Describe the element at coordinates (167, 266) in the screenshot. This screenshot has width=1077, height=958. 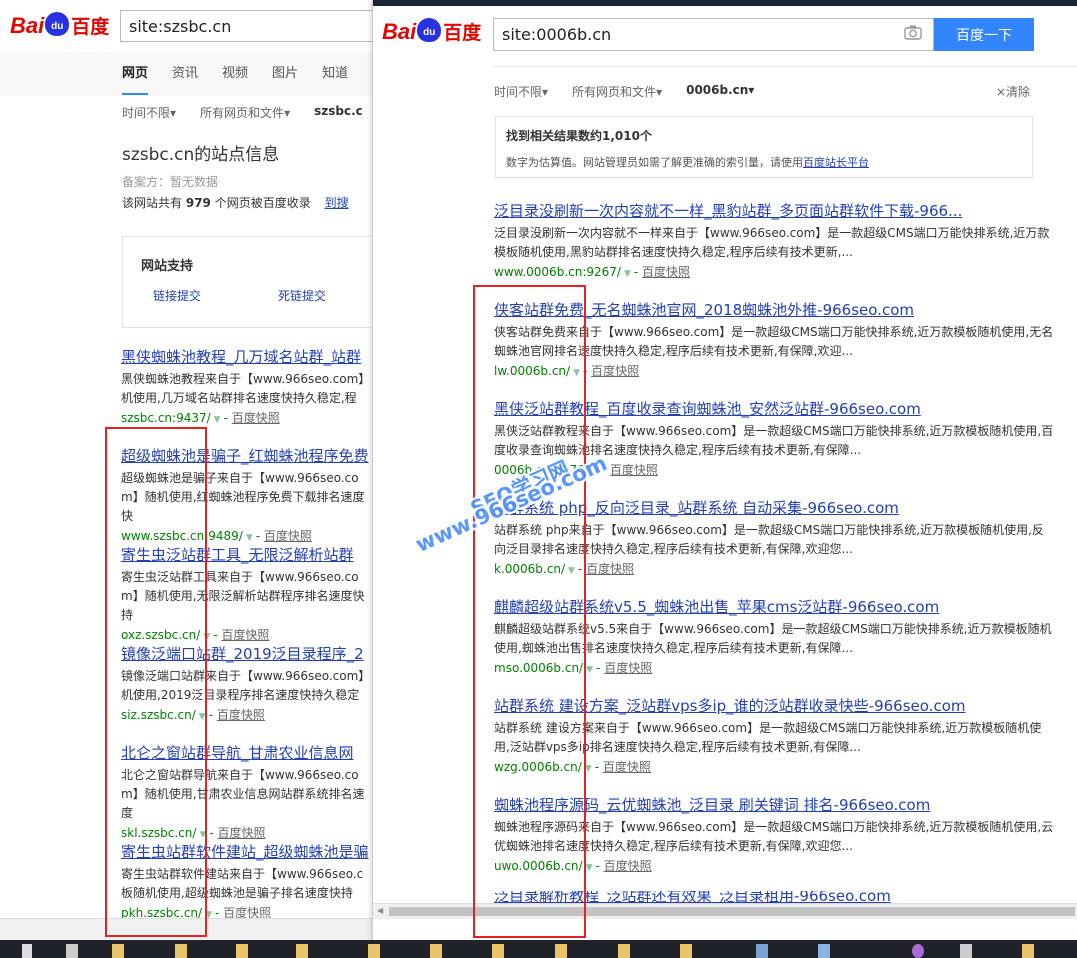
I see `support-heading: 网站支持` at that location.